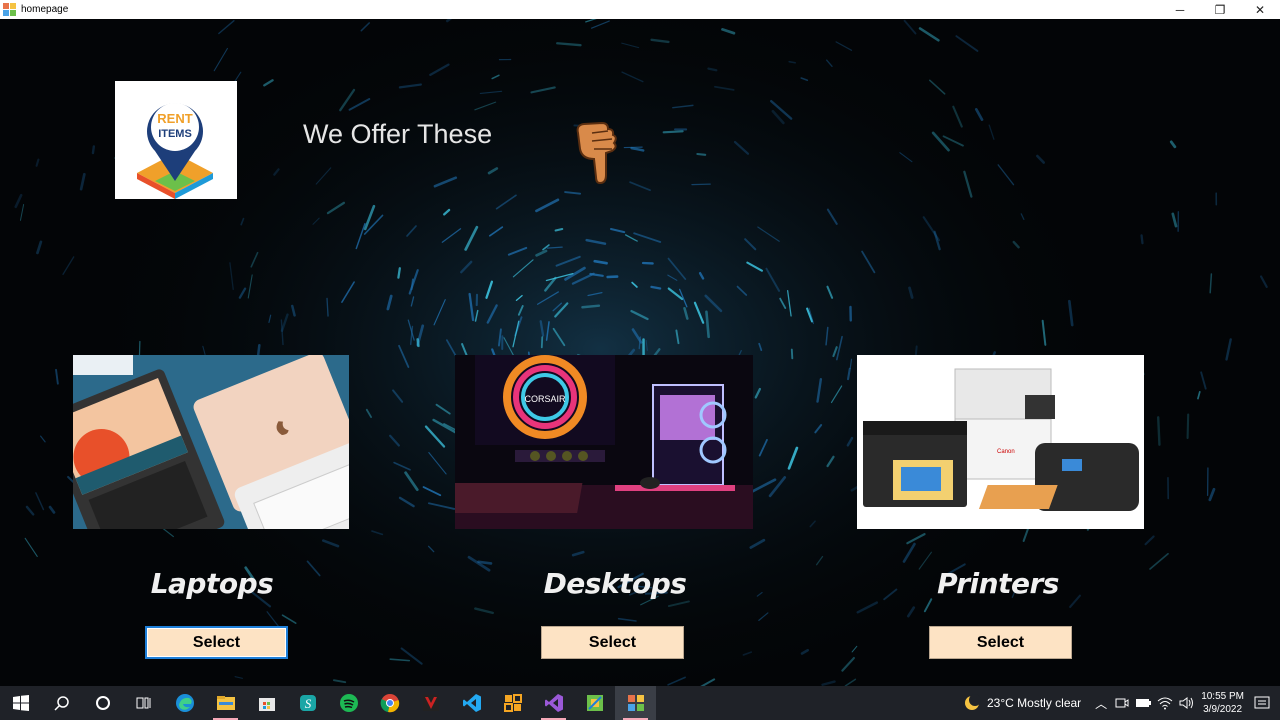 This screenshot has height=720, width=1280. I want to click on task-view-icon, so click(143, 703).